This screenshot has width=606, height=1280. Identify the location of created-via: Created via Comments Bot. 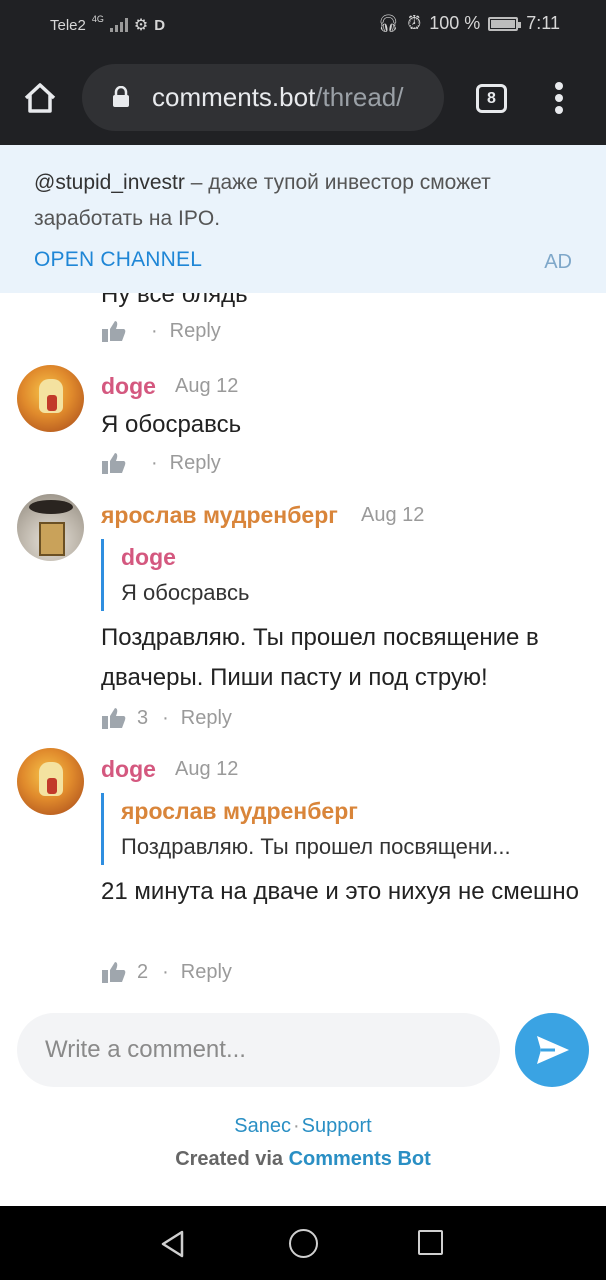
(303, 1159).